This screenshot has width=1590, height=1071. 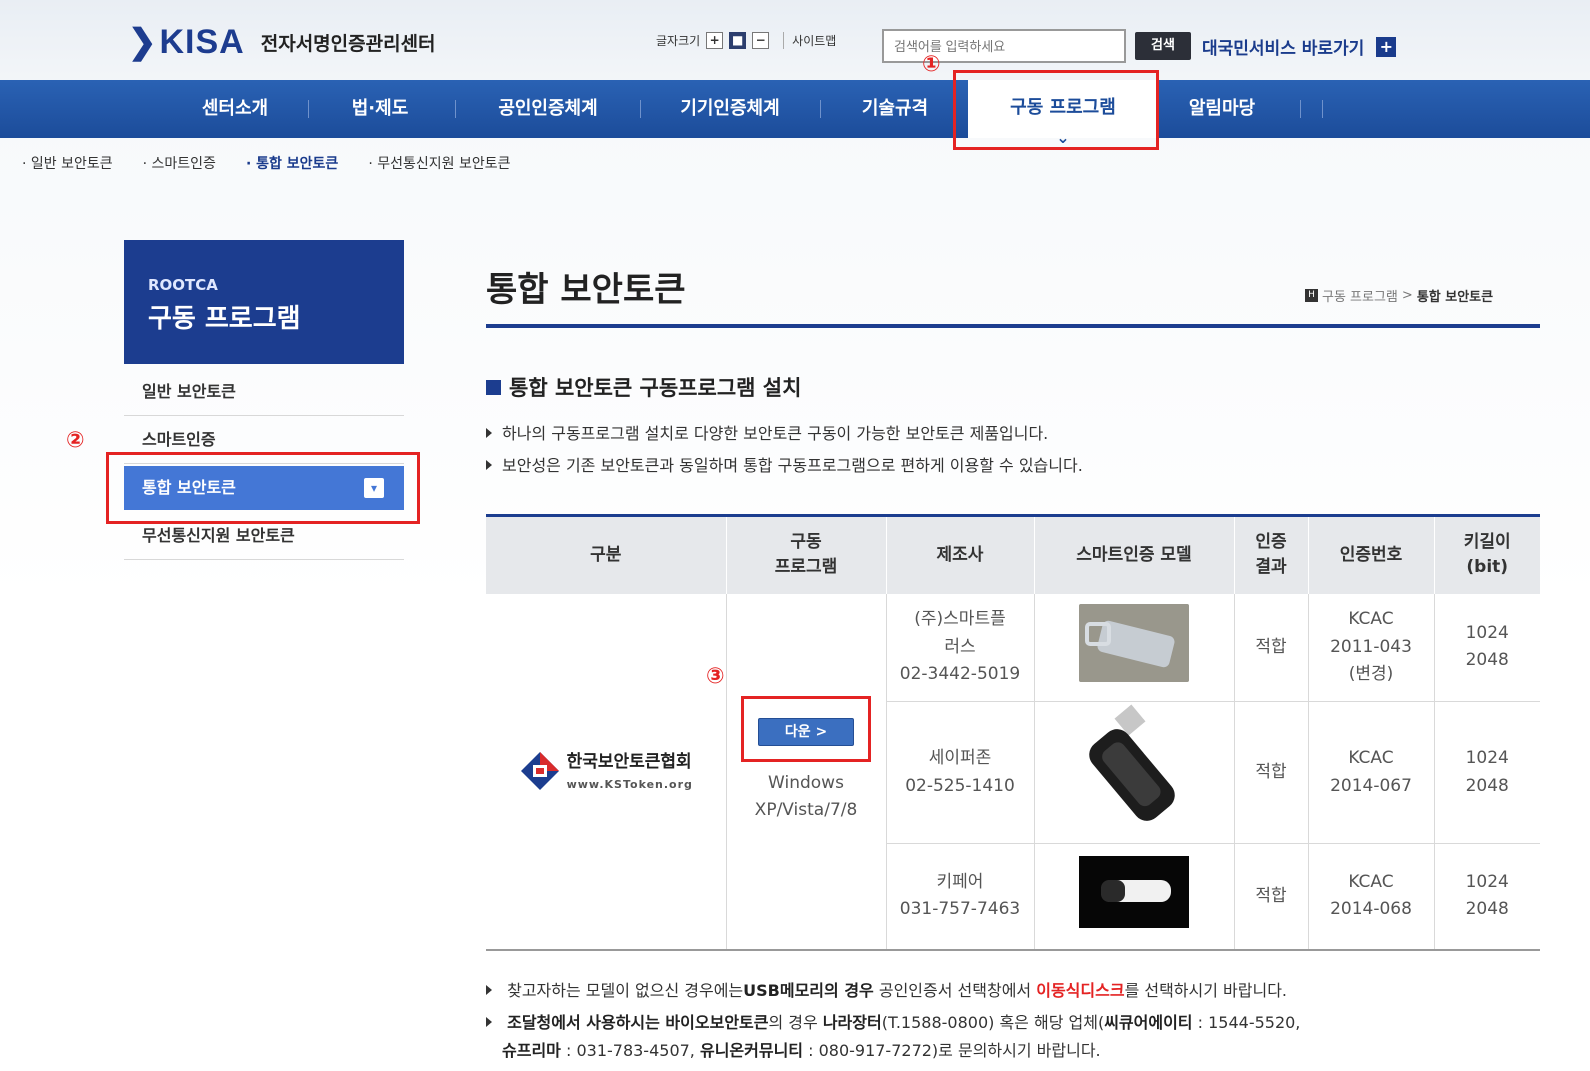 What do you see at coordinates (1371, 647) in the screenshot?
I see `cert-cell: KCAC 2011-043 (변경)` at bounding box center [1371, 647].